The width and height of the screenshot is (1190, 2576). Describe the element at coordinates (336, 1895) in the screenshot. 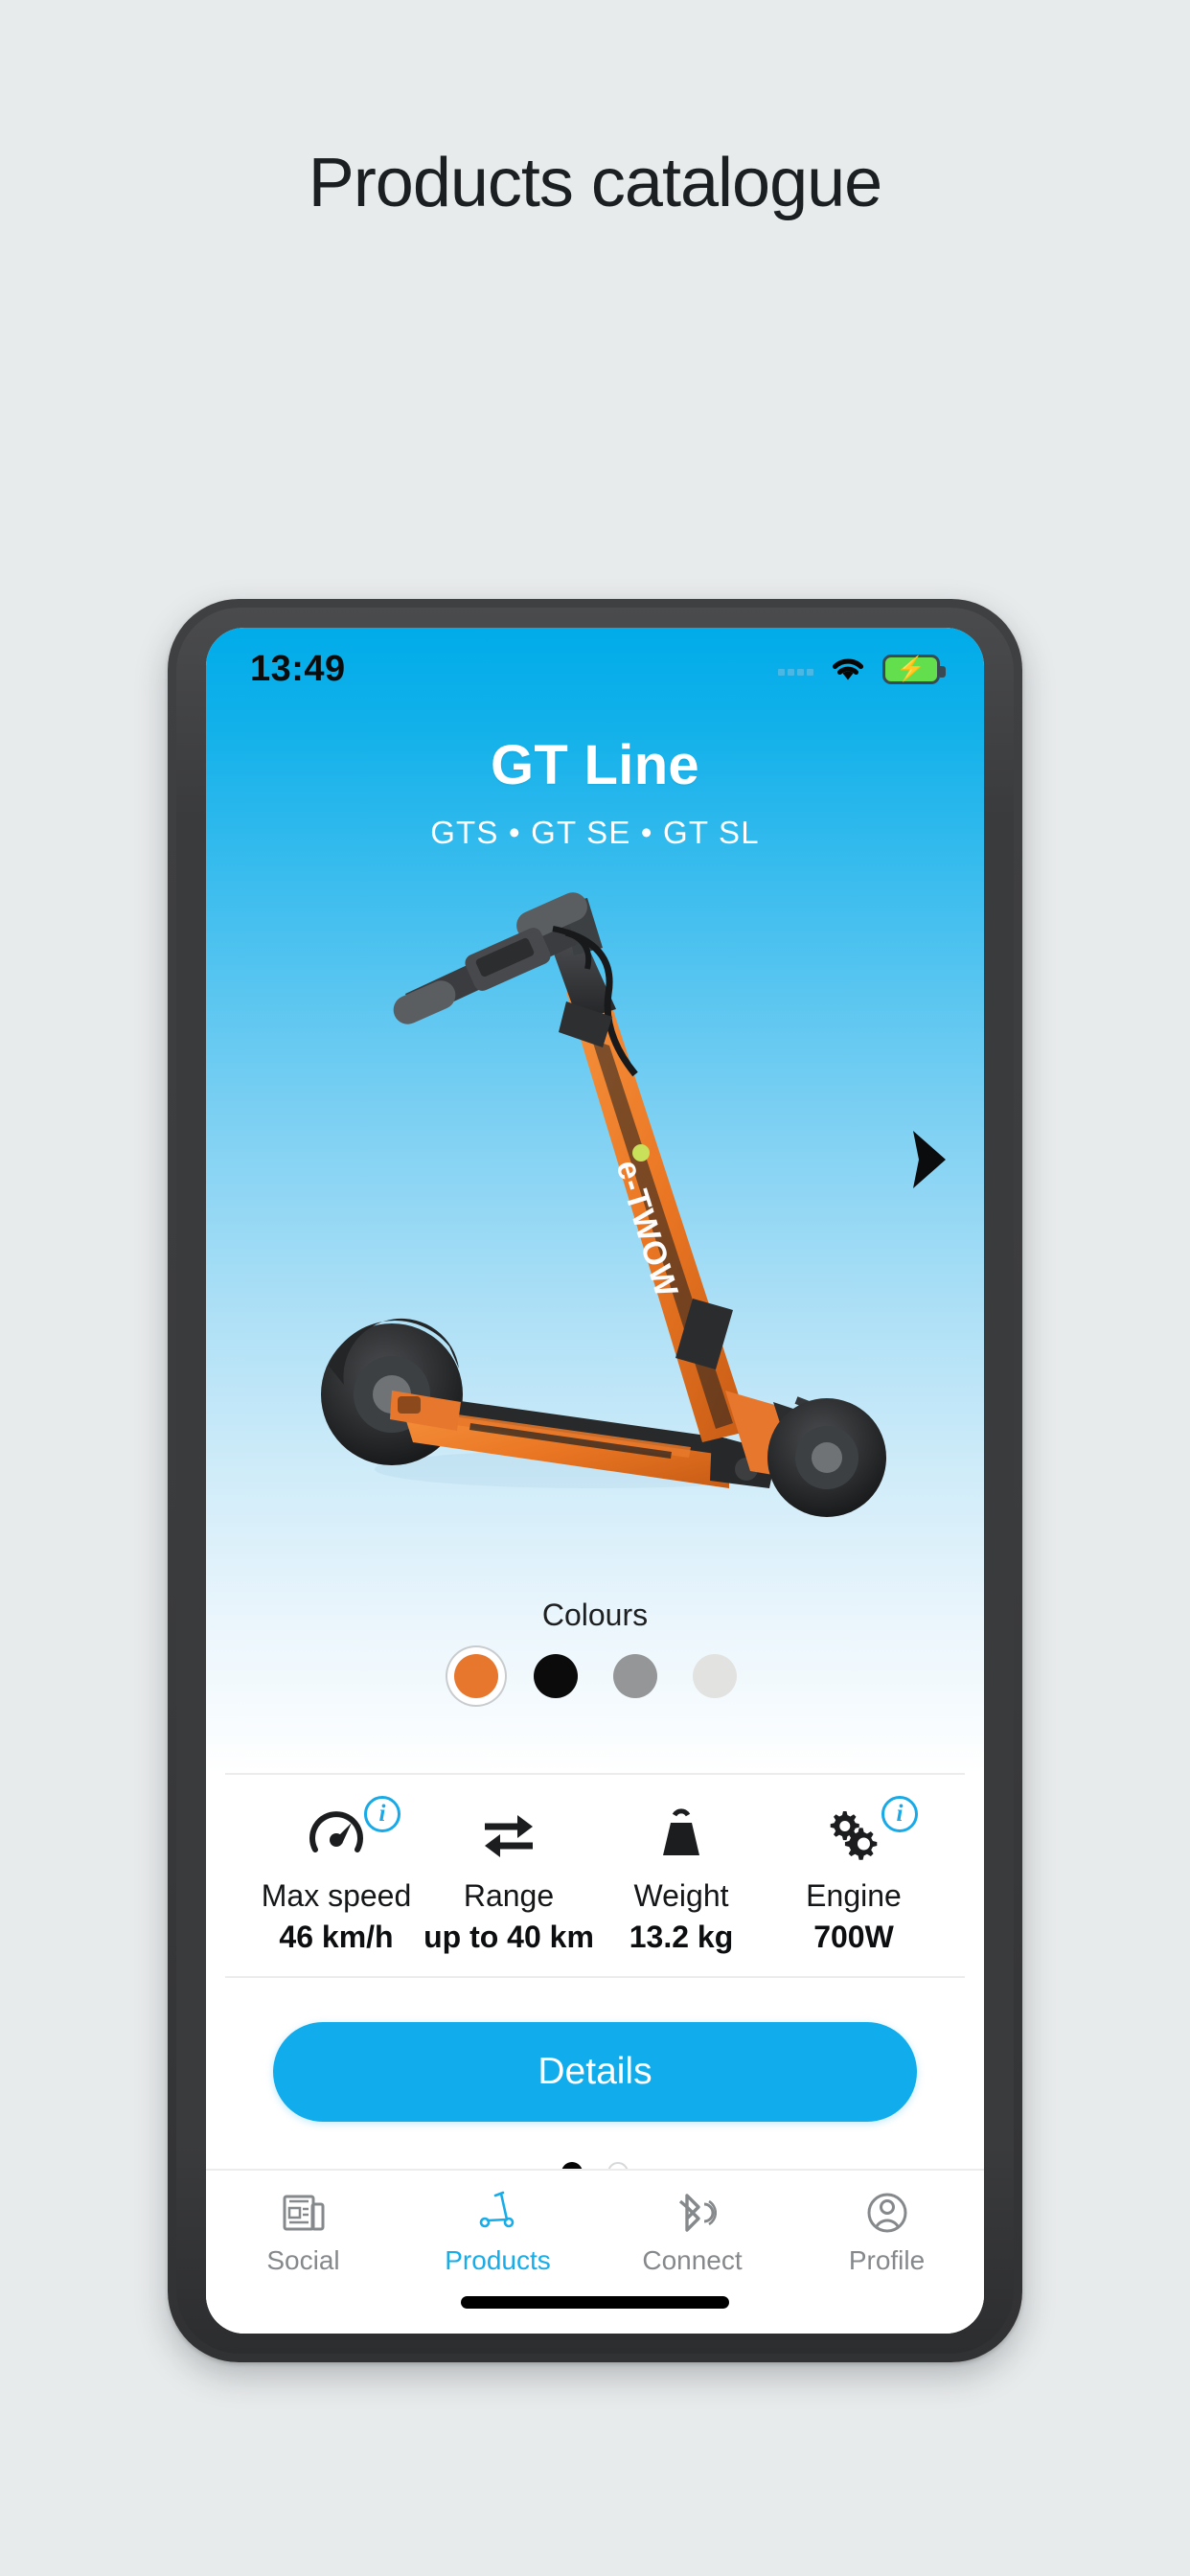

I see `spec-label: Max speed` at that location.